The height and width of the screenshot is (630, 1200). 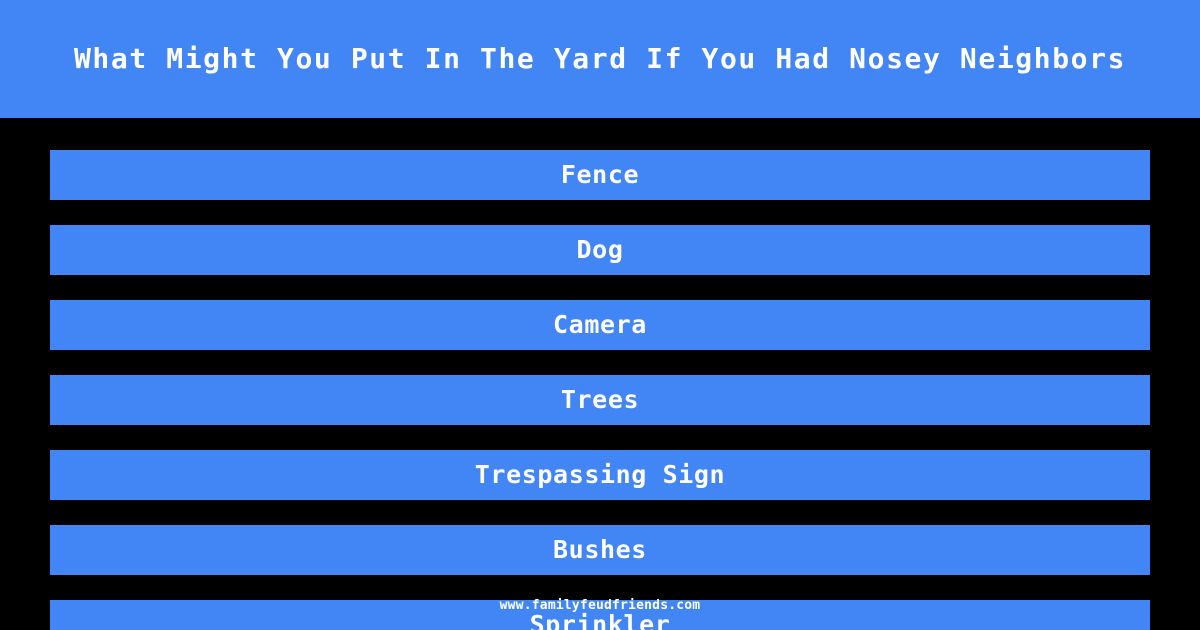 I want to click on answer-row: Trespassing Sign, so click(x=600, y=475).